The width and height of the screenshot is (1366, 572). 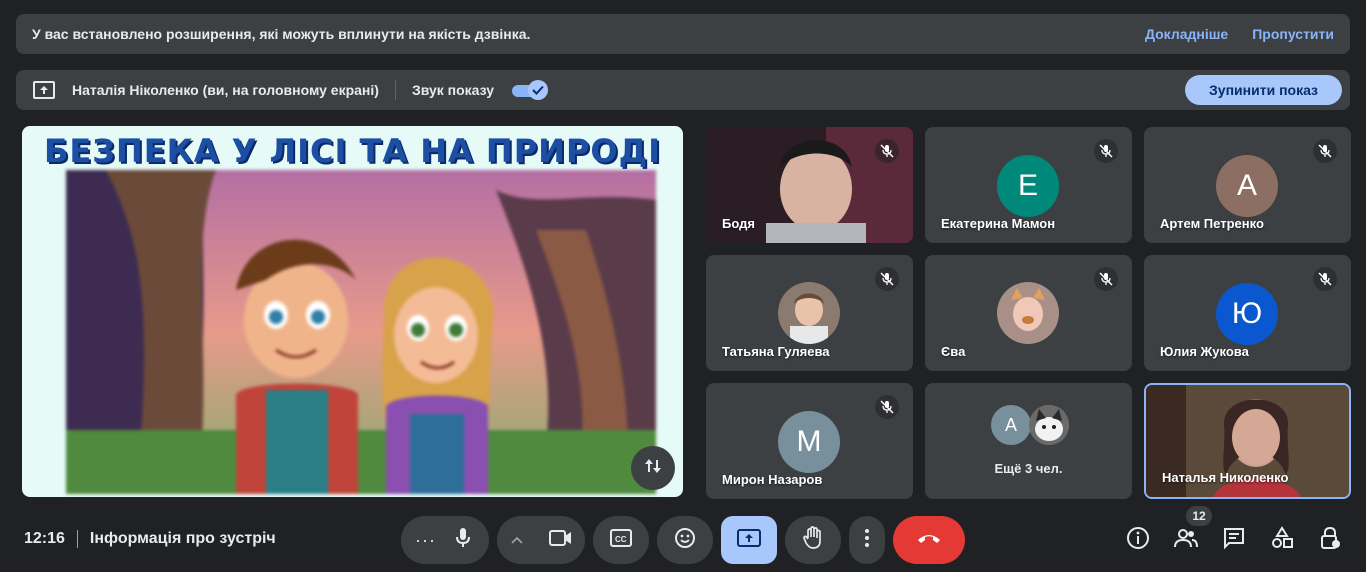 What do you see at coordinates (1204, 351) in the screenshot?
I see `participant-name: Юлия Жукова` at bounding box center [1204, 351].